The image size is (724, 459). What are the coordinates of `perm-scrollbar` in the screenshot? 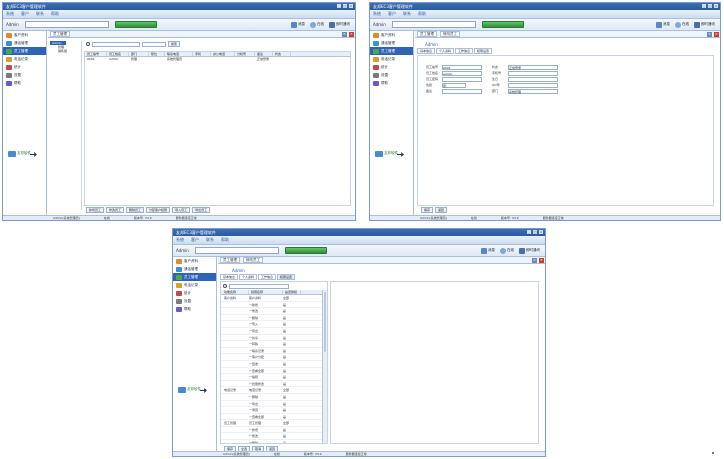 It's located at (324, 366).